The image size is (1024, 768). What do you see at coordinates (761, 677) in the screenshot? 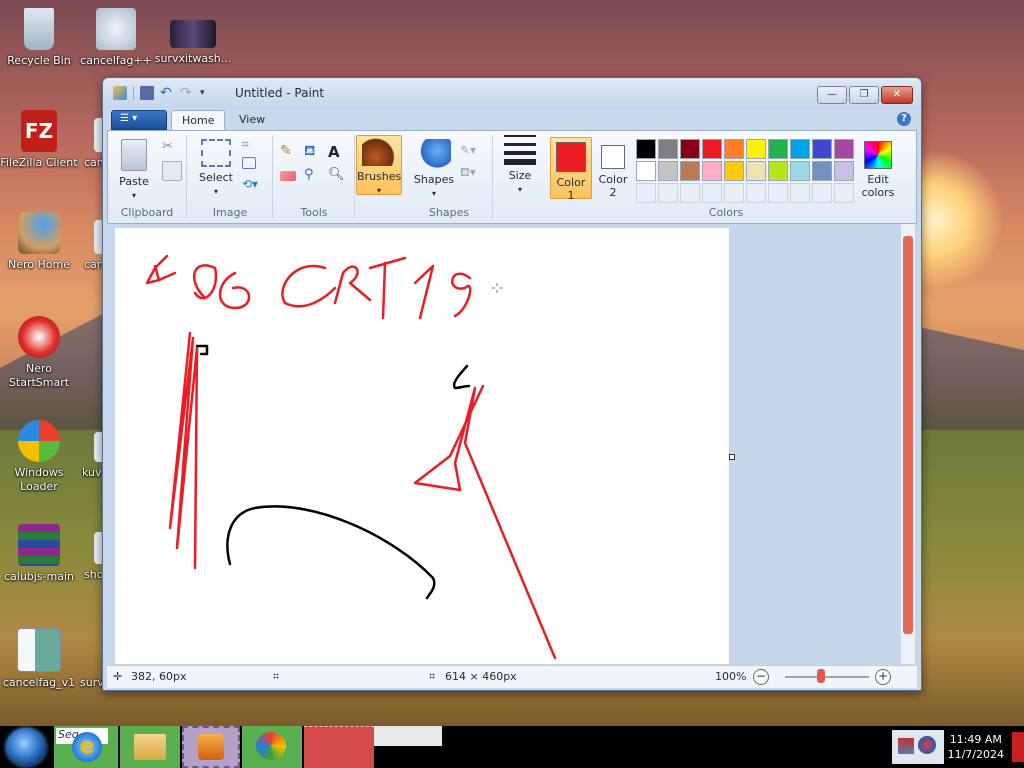
I see `zoom-out-button: −` at bounding box center [761, 677].